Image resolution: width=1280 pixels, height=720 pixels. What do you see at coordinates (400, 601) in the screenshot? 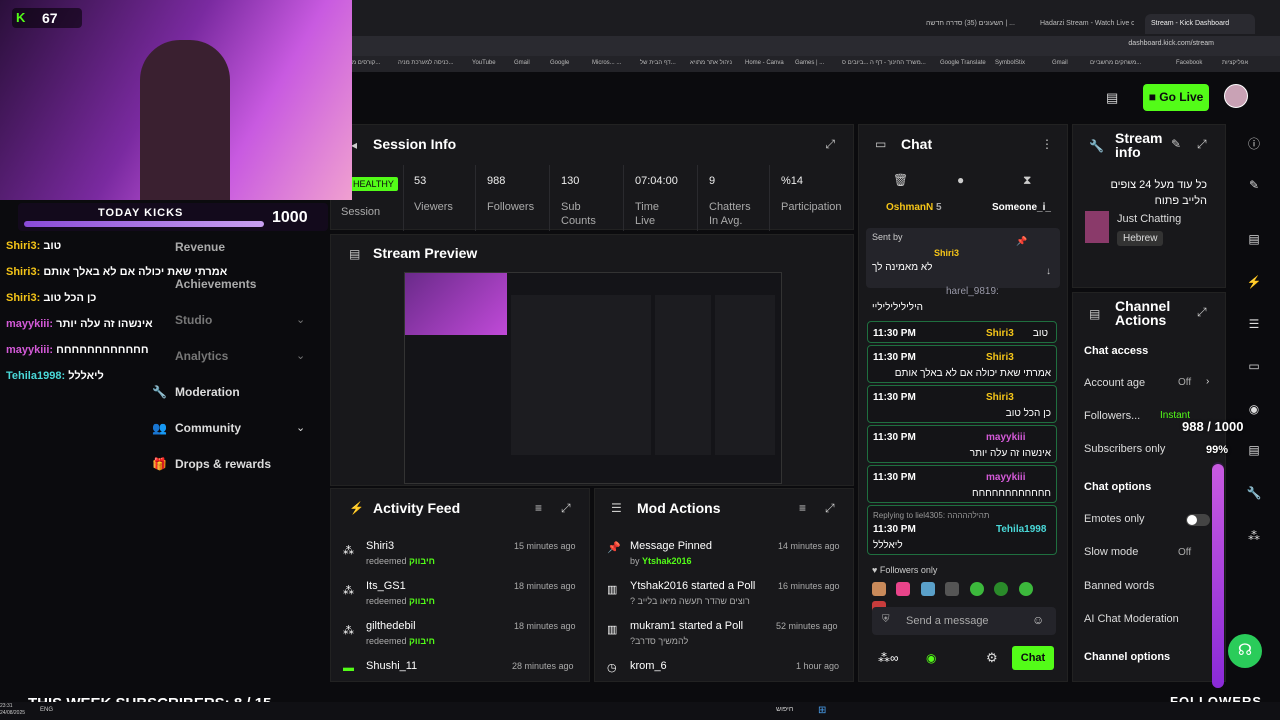
I see `activity-detail: redeemed חיבווק` at bounding box center [400, 601].